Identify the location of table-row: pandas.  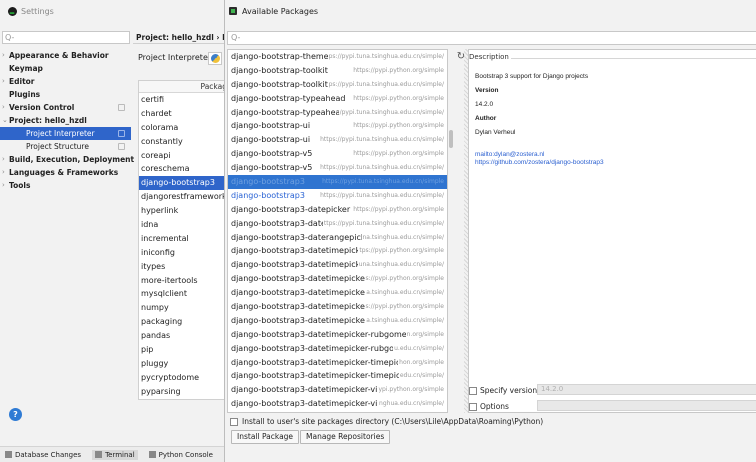
(184, 336).